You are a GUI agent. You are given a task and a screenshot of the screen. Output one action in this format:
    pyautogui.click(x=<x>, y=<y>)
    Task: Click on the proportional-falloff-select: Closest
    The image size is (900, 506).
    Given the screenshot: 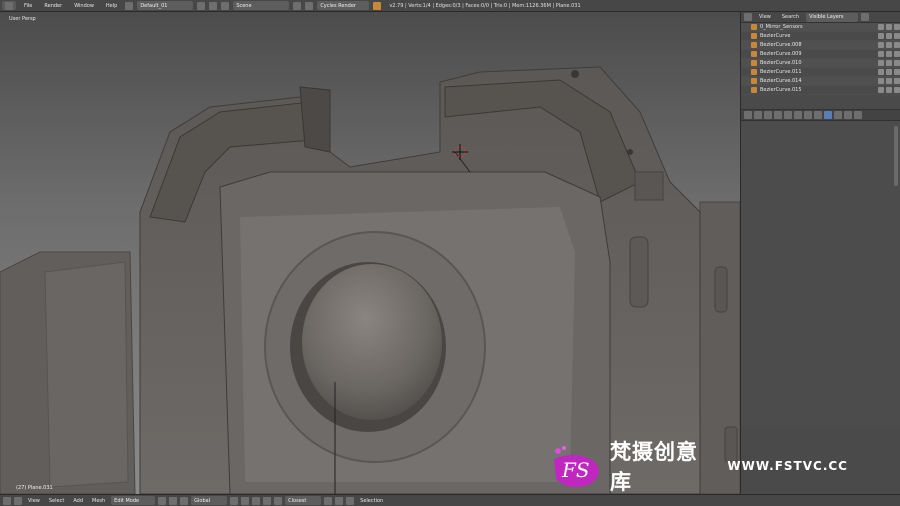 What is the action you would take?
    pyautogui.click(x=303, y=500)
    